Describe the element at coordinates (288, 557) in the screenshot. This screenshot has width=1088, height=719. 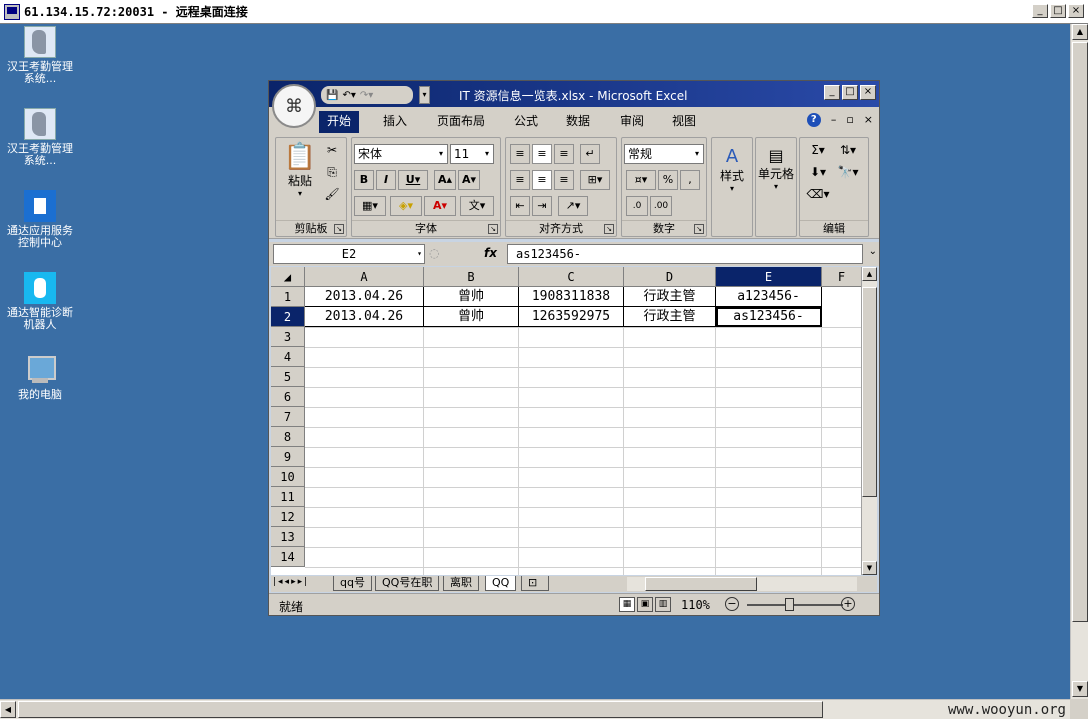
I see `row-header: 14` at that location.